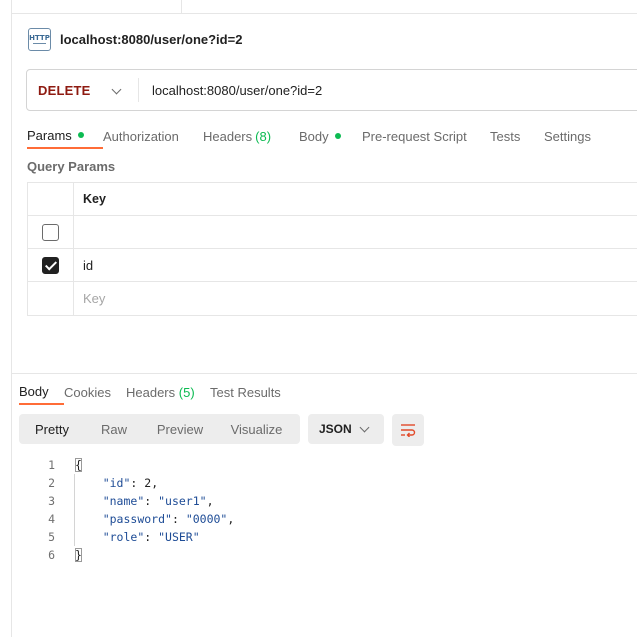 This screenshot has height=637, width=637. What do you see at coordinates (51, 519) in the screenshot?
I see `line-number: 4` at bounding box center [51, 519].